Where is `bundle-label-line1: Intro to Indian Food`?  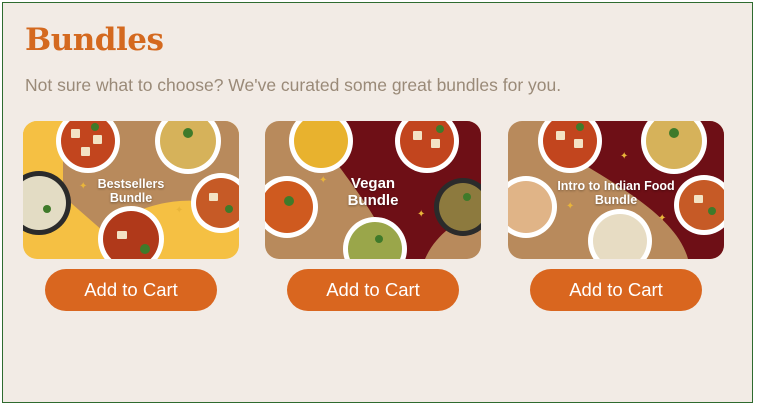 bundle-label-line1: Intro to Indian Food is located at coordinates (616, 186).